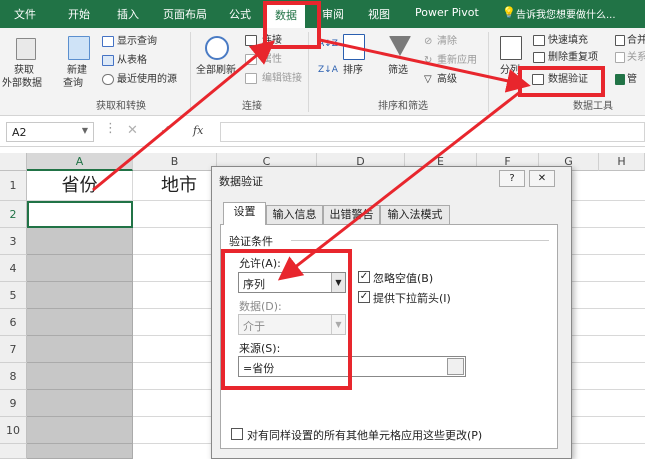  What do you see at coordinates (85, 130) in the screenshot?
I see `chevron-down-icon: ▼` at bounding box center [85, 130].